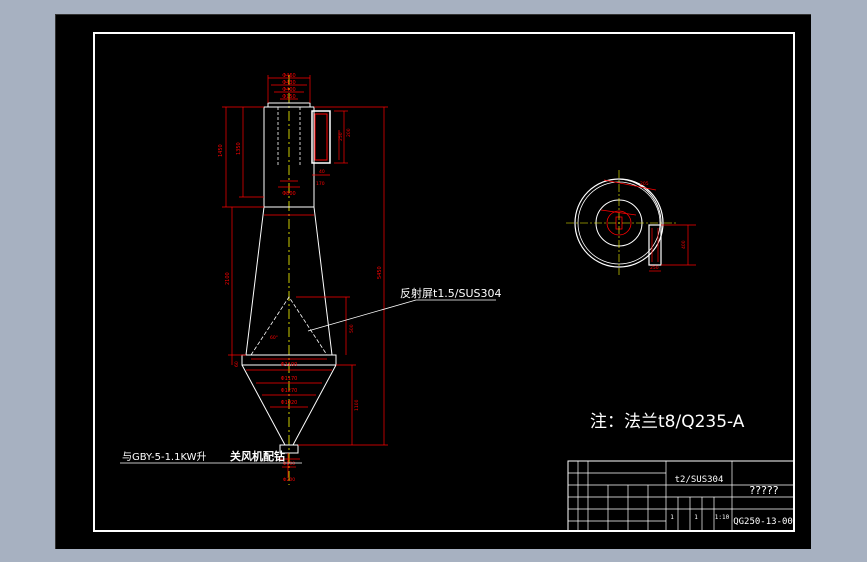 The image size is (867, 562). What do you see at coordinates (763, 522) in the screenshot?
I see `title-code: QG250-13-00` at bounding box center [763, 522].